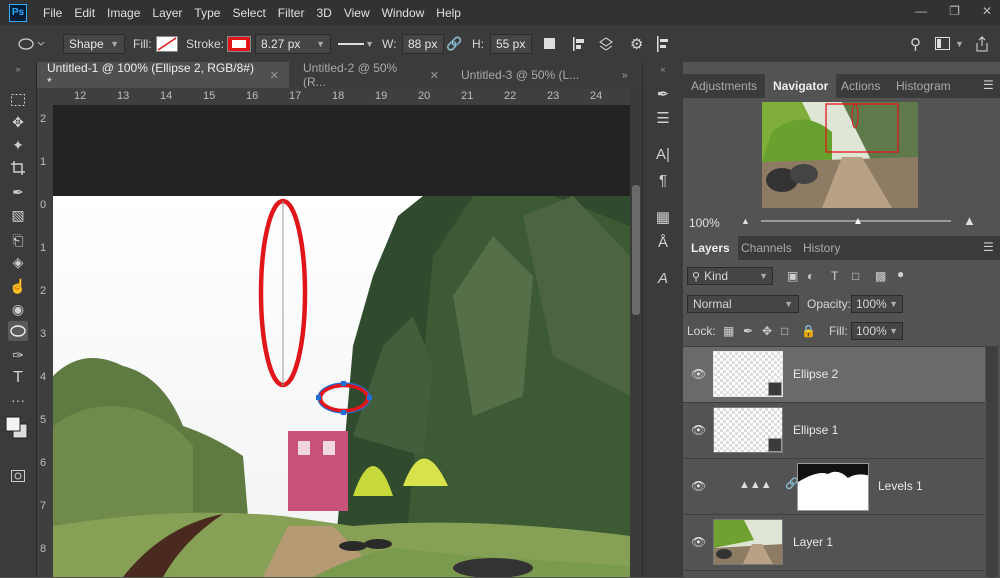 Image resolution: width=1000 pixels, height=578 pixels. Describe the element at coordinates (858, 221) in the screenshot. I see `zoom-slider-handle: ▲` at that location.